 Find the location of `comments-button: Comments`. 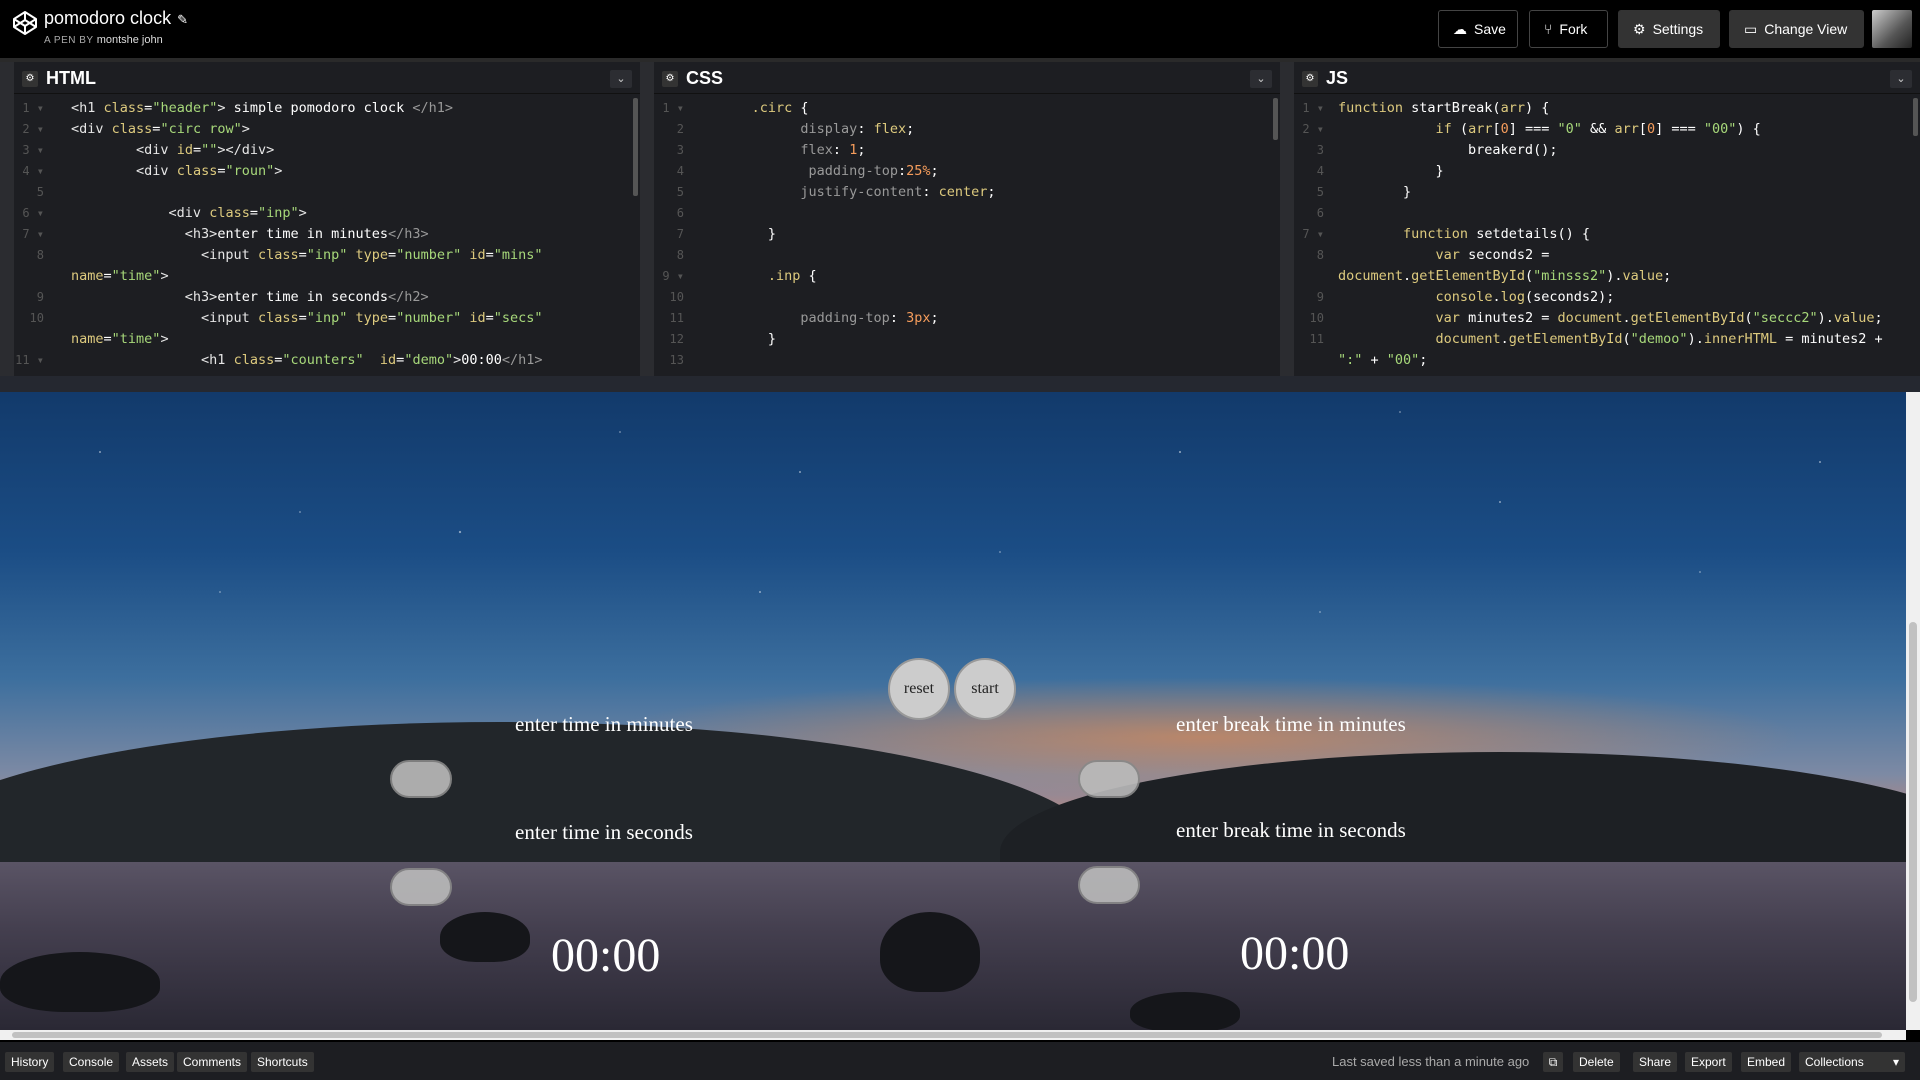

comments-button: Comments is located at coordinates (212, 1062).